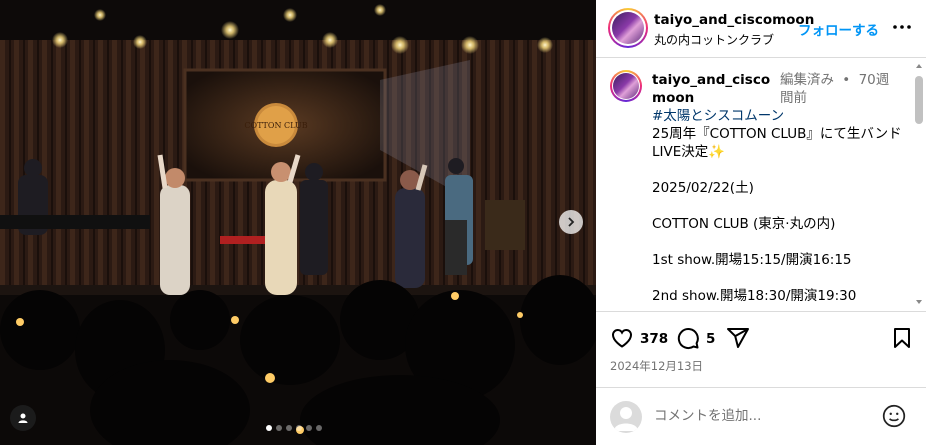 This screenshot has width=926, height=445. Describe the element at coordinates (754, 296) in the screenshot. I see `caption-line: 2nd show.開場18:30/開演19:30` at that location.